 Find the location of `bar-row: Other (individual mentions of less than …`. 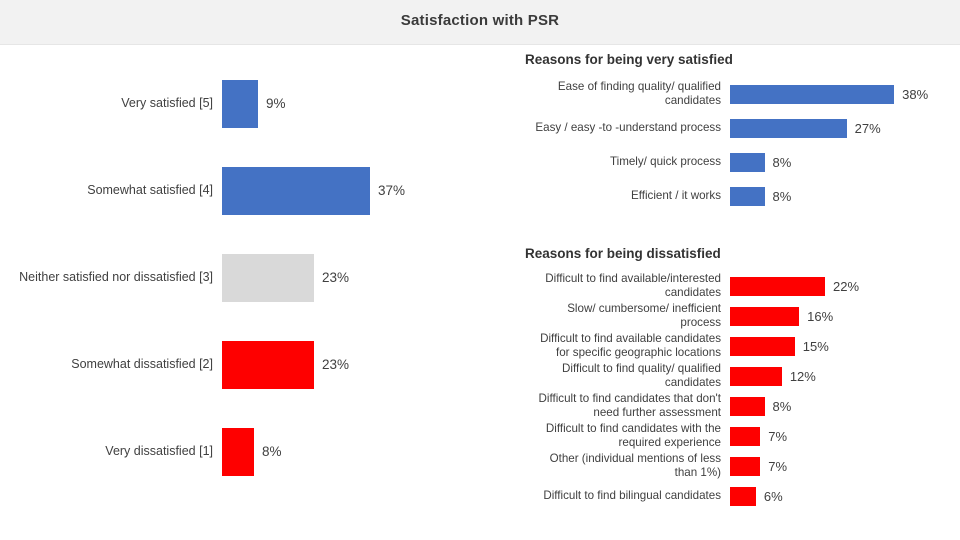

bar-row: Other (individual mentions of less than … is located at coordinates (740, 466).